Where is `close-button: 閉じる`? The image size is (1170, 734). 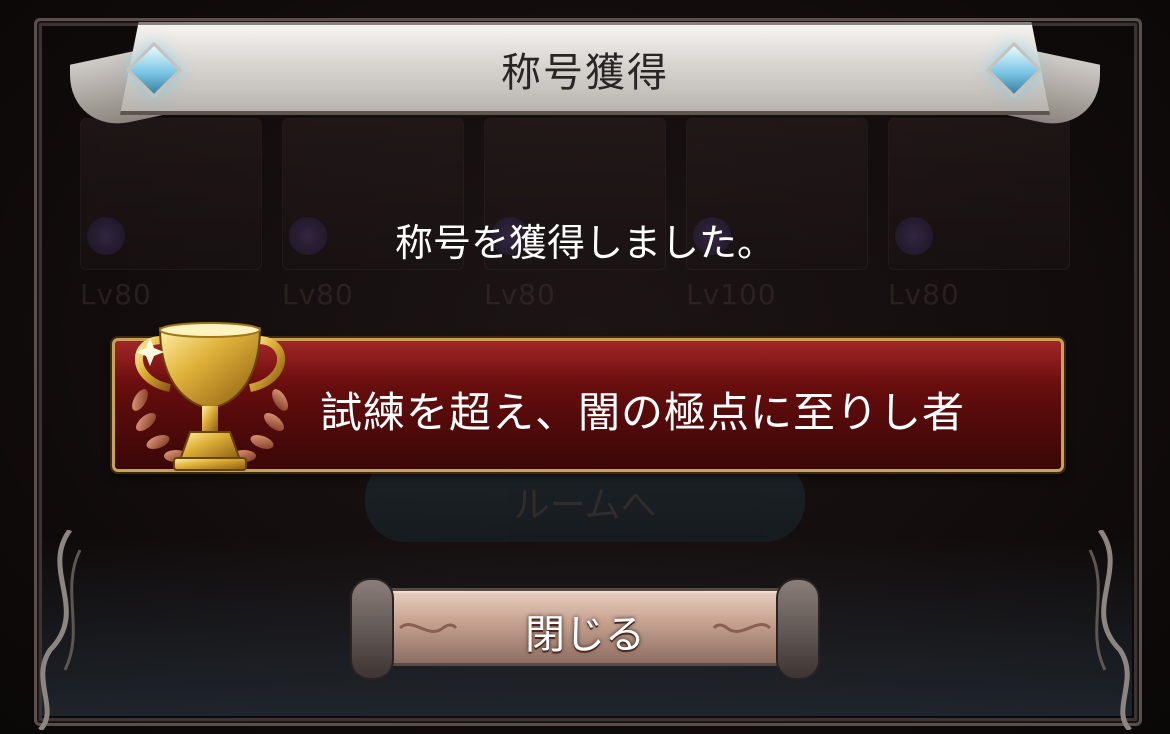
close-button: 閉じる is located at coordinates (585, 629).